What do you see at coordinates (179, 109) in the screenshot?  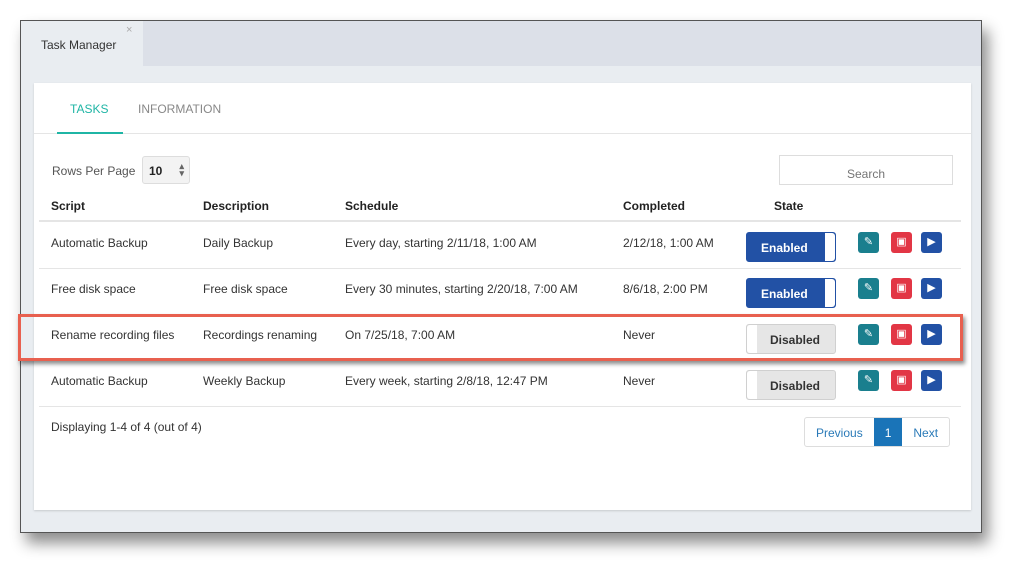 I see `tab-information: INFORMATION` at bounding box center [179, 109].